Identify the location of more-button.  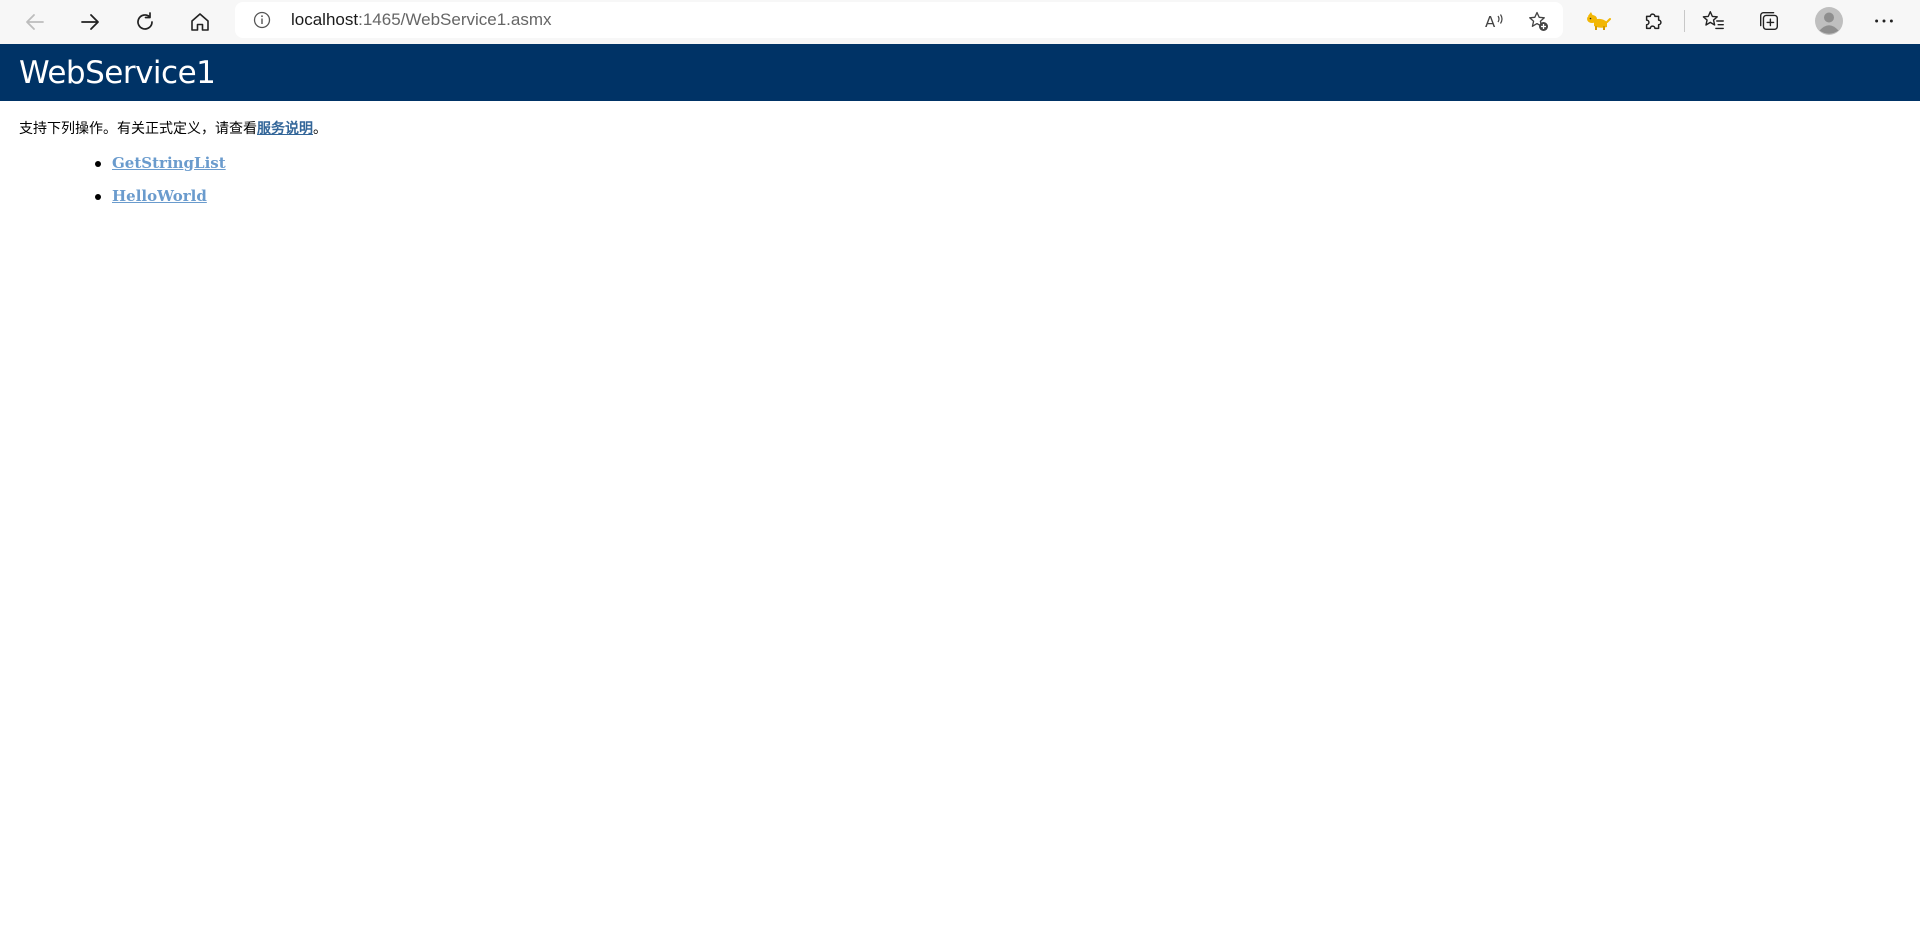
(1884, 21).